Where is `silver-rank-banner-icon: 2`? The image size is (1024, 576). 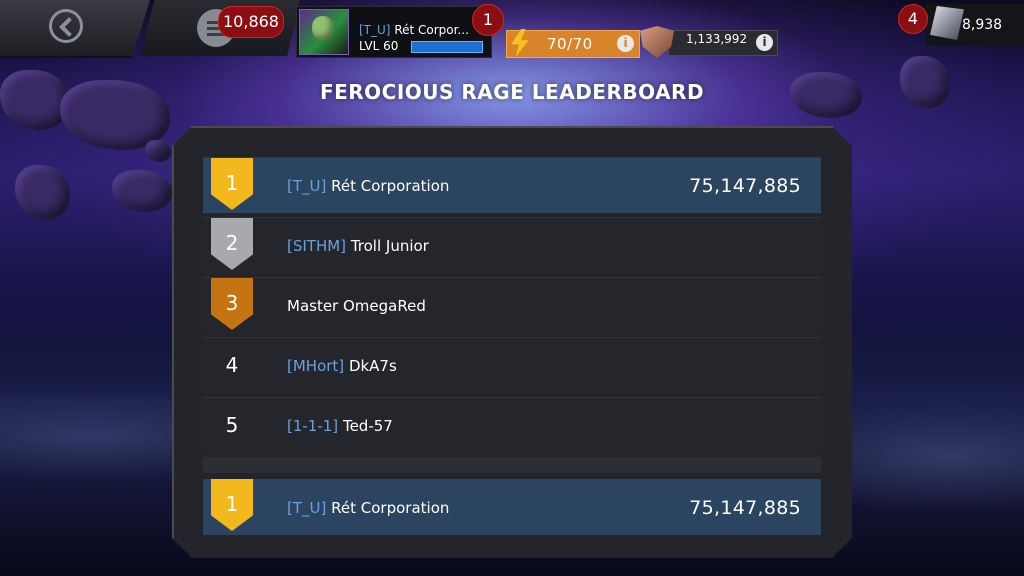 silver-rank-banner-icon: 2 is located at coordinates (232, 244).